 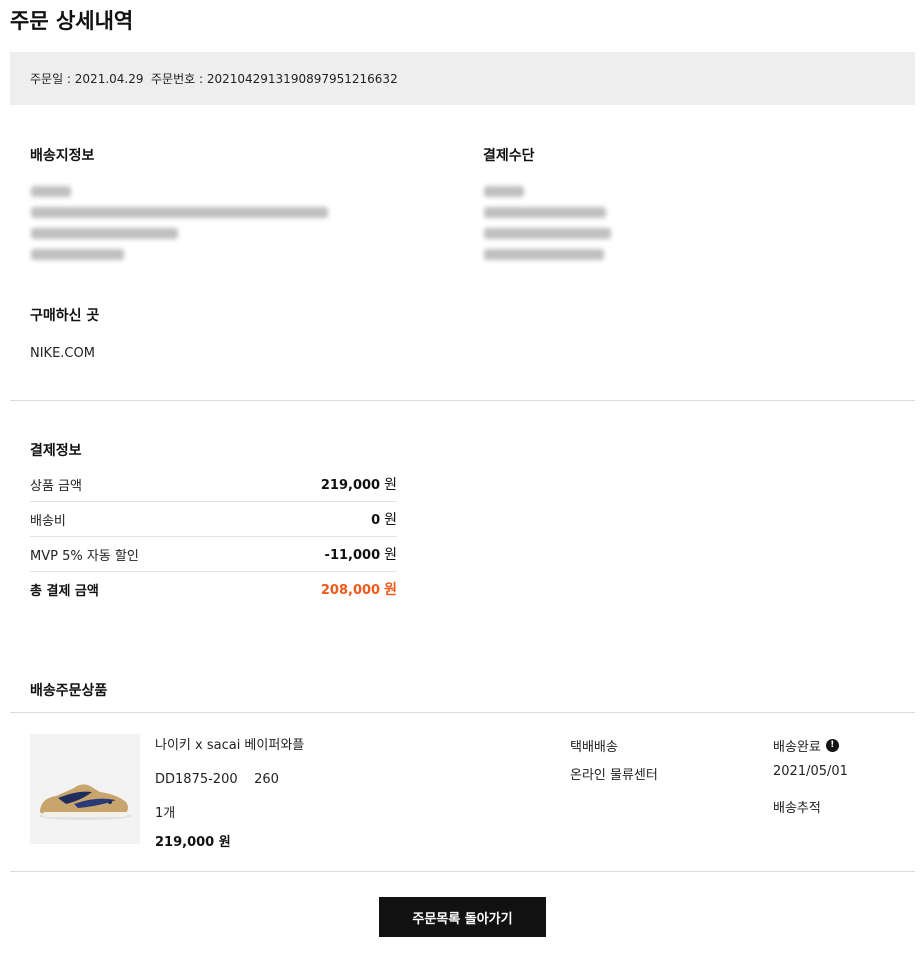 I want to click on track-delivery-link: 배송추적, so click(x=797, y=806).